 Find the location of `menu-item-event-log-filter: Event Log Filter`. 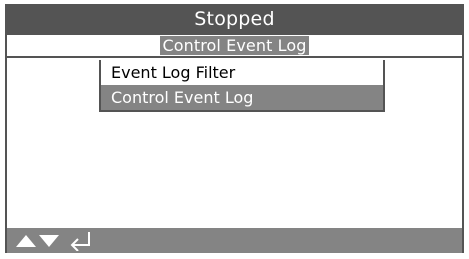

menu-item-event-log-filter: Event Log Filter is located at coordinates (242, 72).